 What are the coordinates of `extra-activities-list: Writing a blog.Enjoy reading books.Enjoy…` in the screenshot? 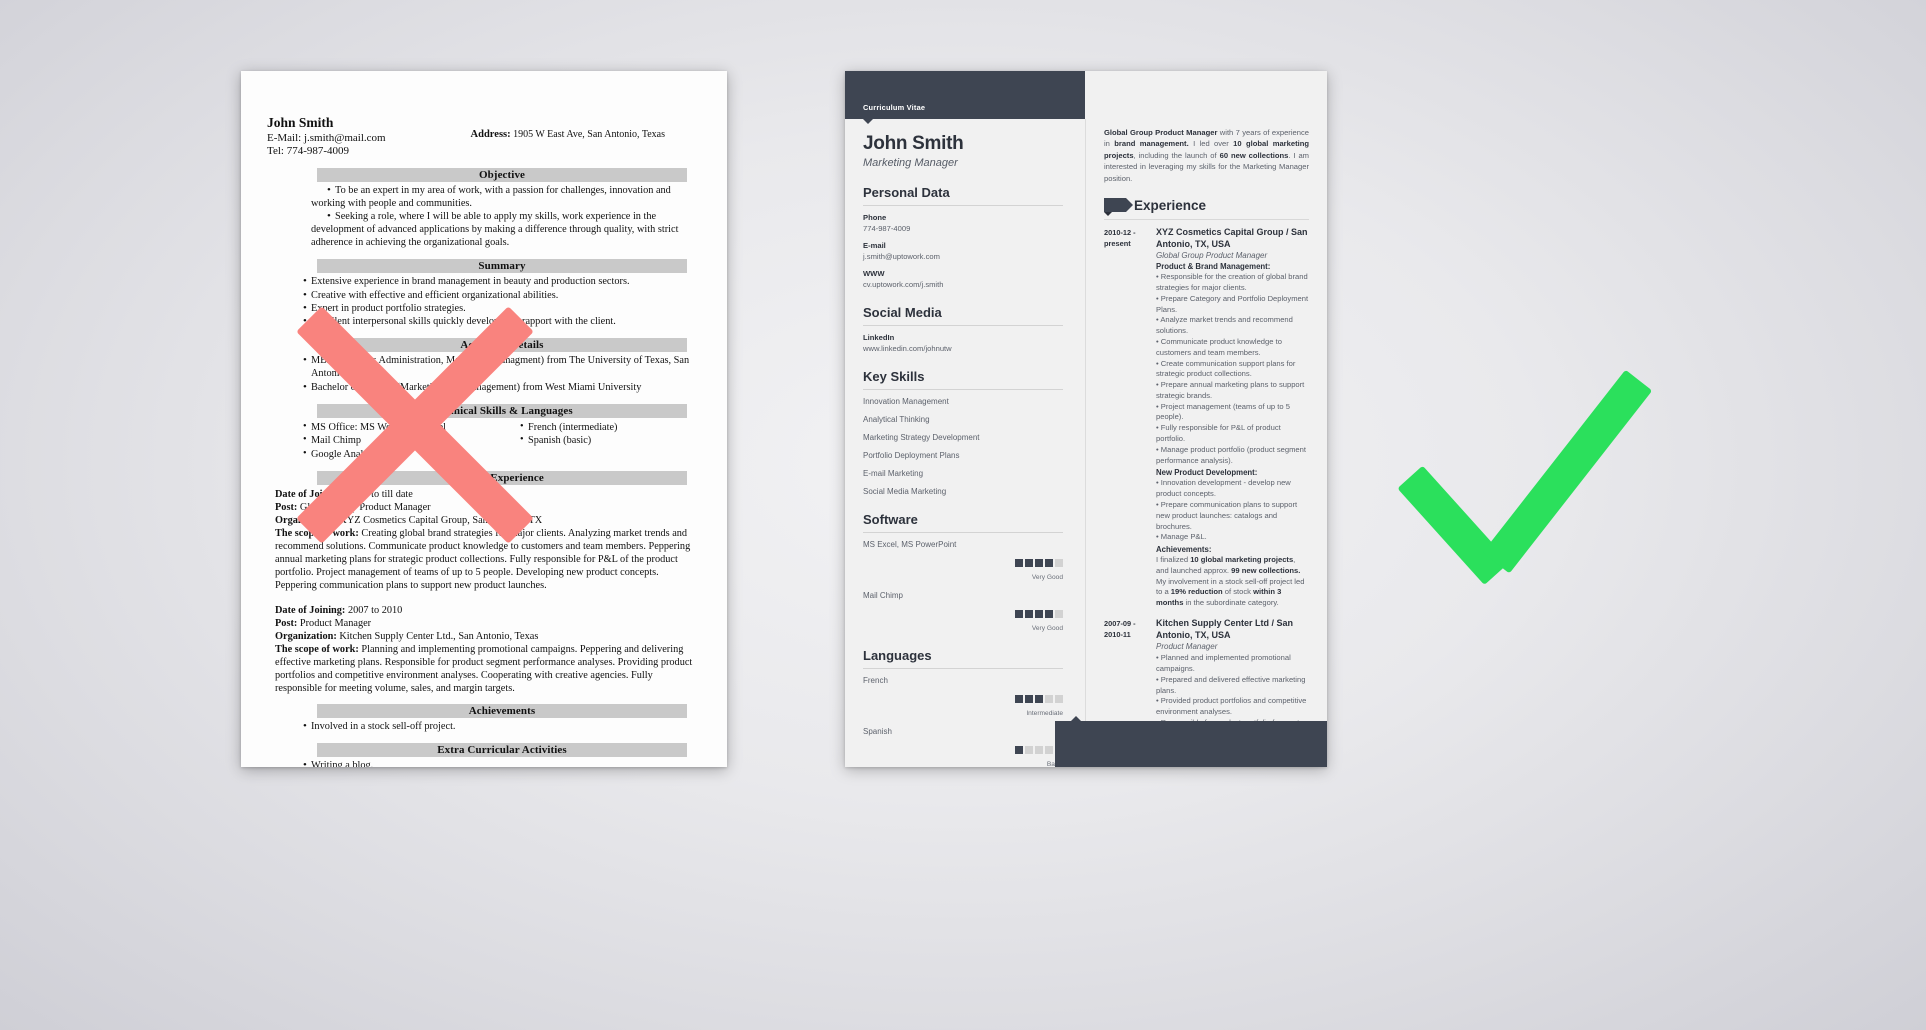 It's located at (484, 763).